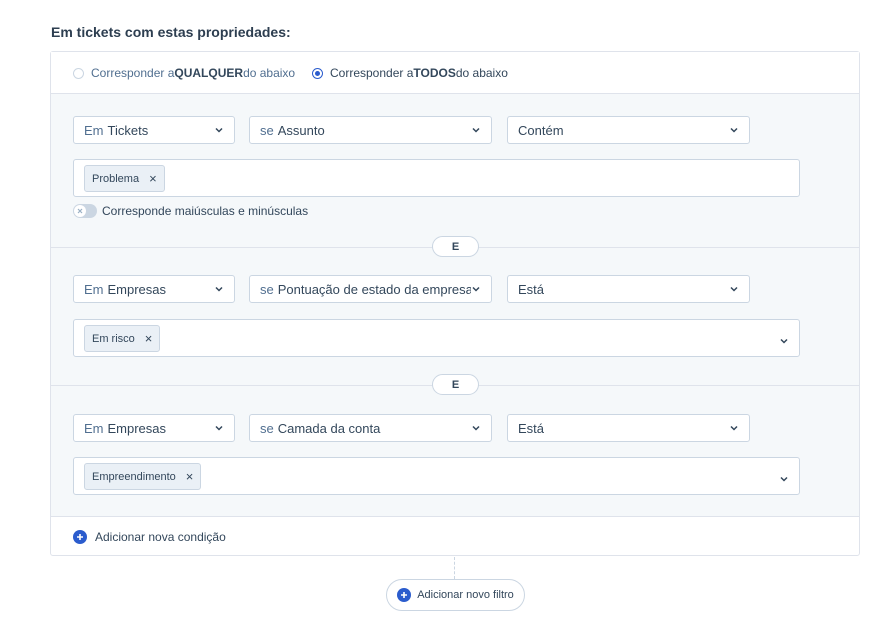 This screenshot has height=633, width=884. What do you see at coordinates (116, 178) in the screenshot?
I see `chip-label: Problema` at bounding box center [116, 178].